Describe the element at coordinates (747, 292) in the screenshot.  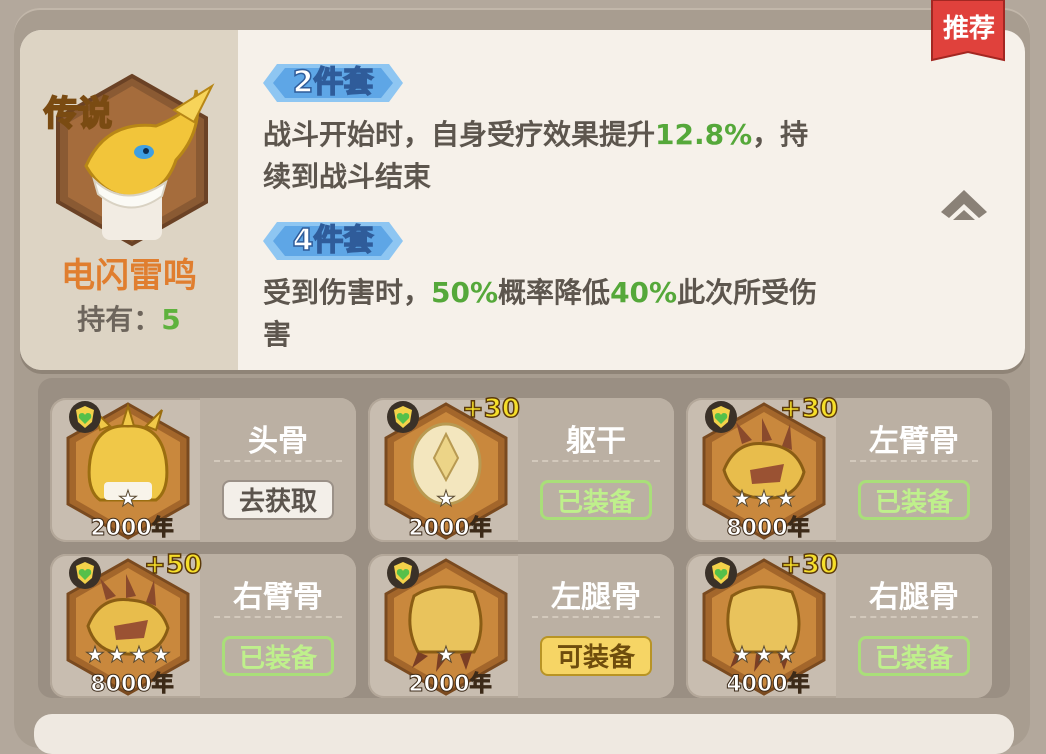
I see `four-piece-text-c: 此次所受伤` at that location.